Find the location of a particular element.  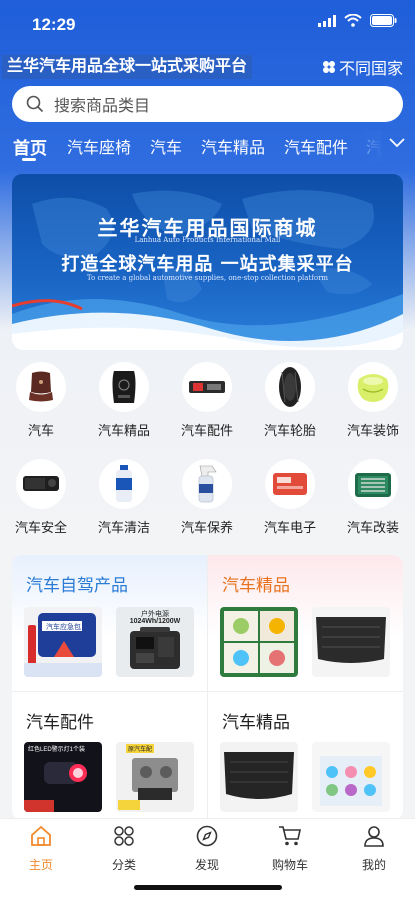

product-thumb: 原汽车配 is located at coordinates (155, 777).